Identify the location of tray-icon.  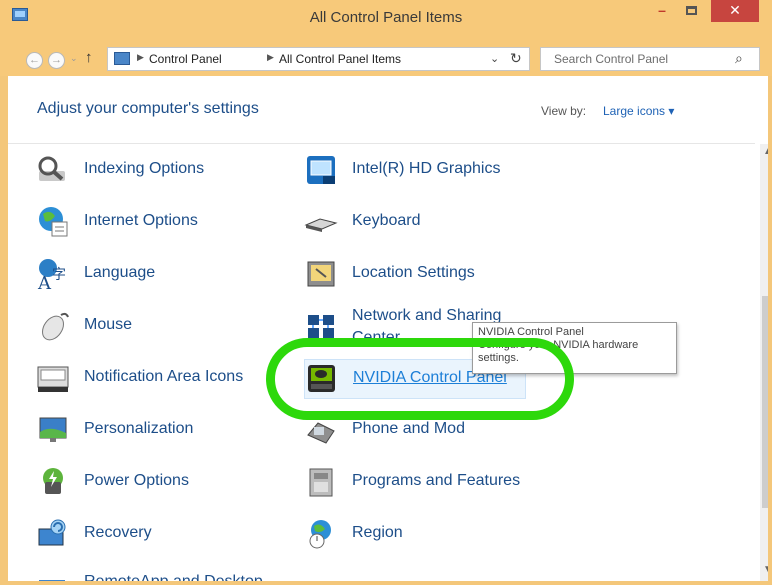
(53, 379).